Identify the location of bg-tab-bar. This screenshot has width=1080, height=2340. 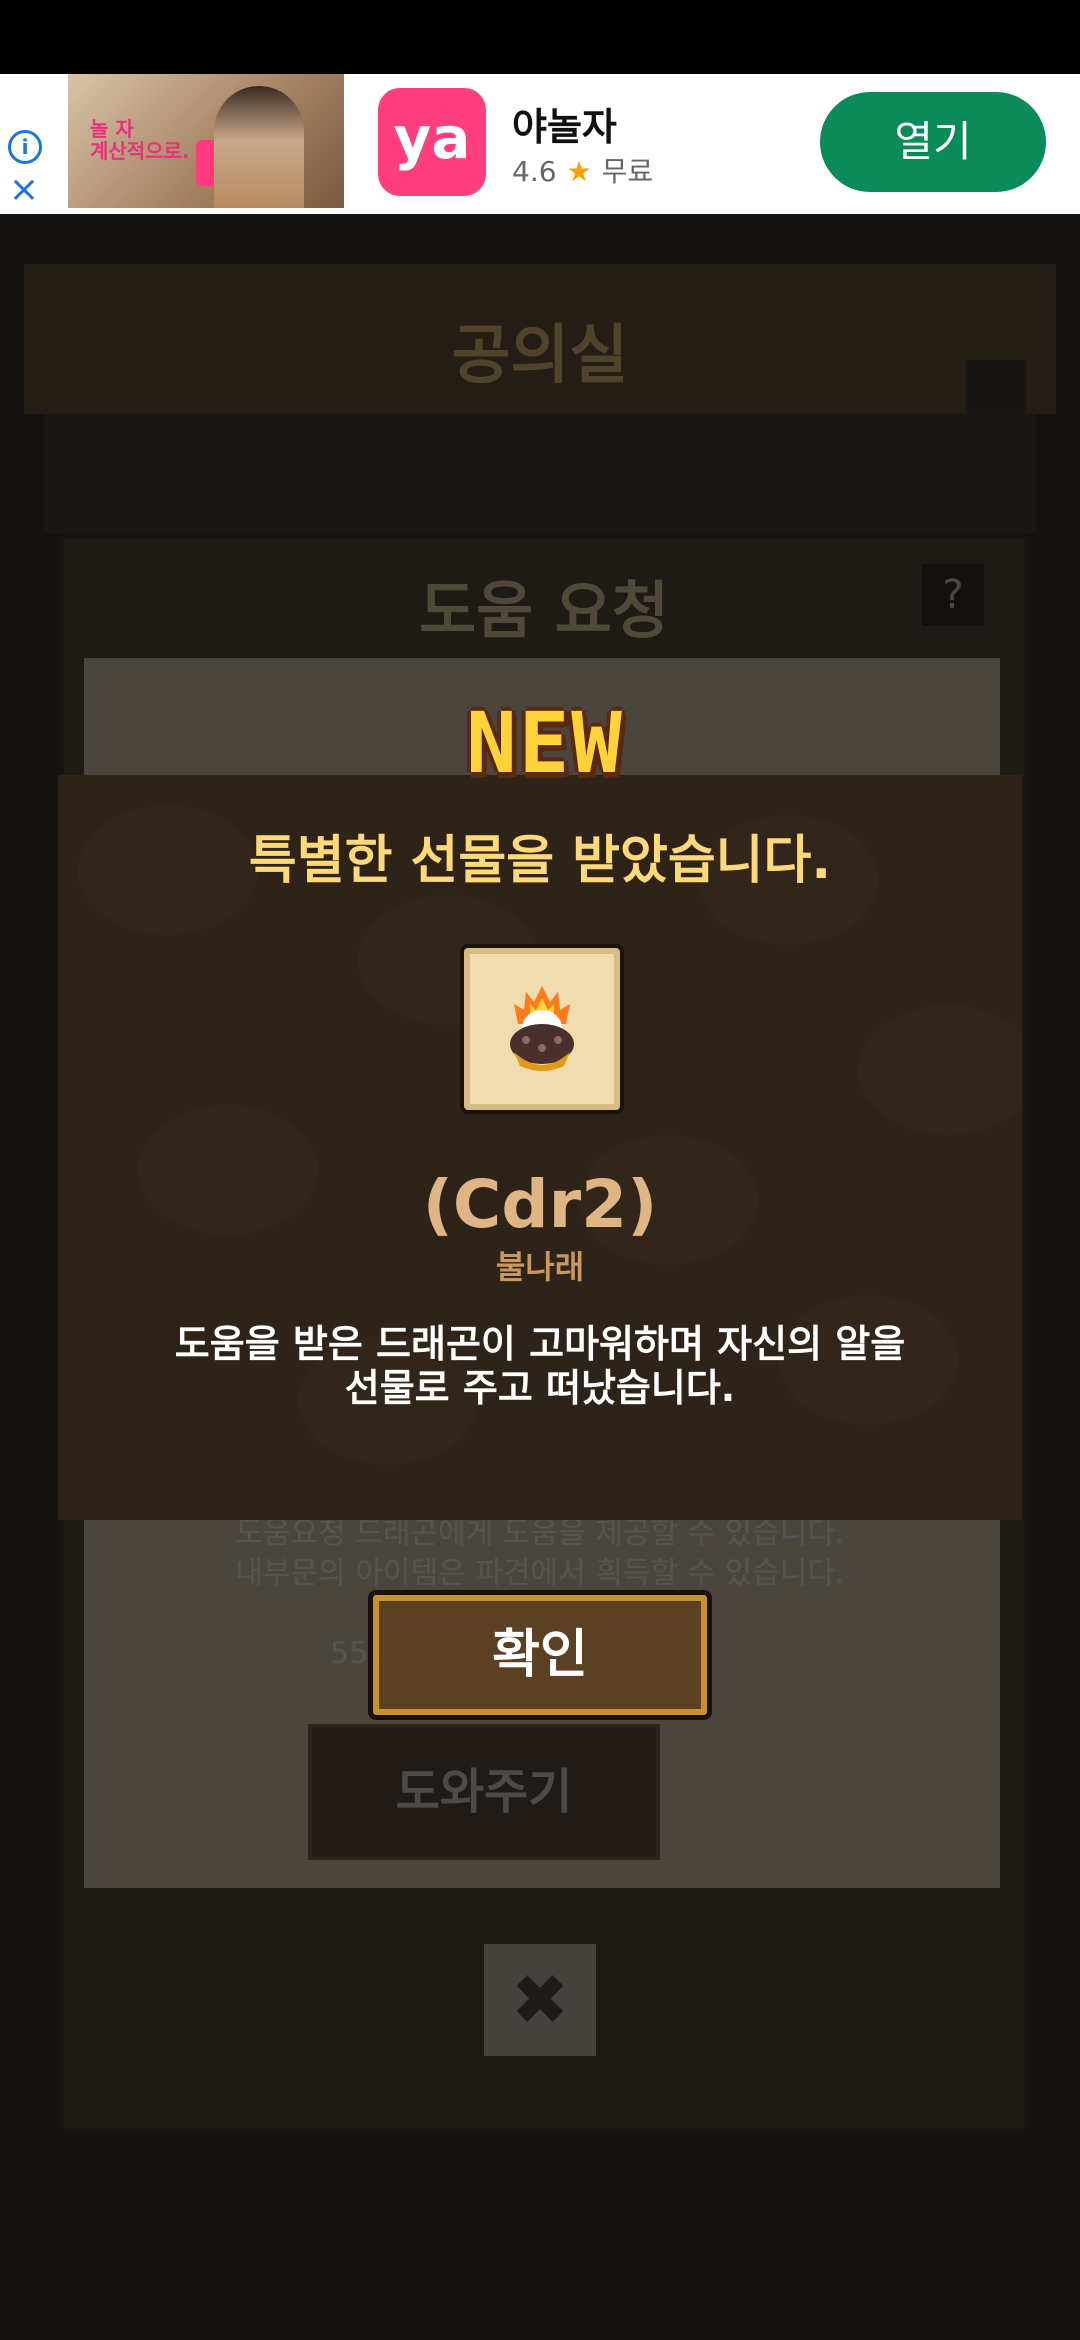
(540, 474).